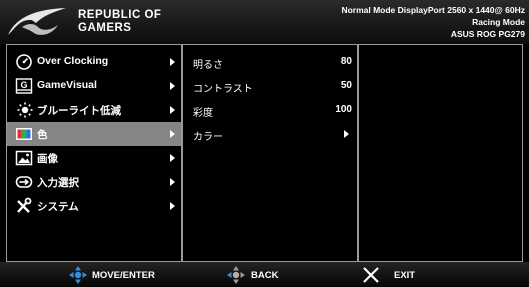 The width and height of the screenshot is (529, 287). I want to click on sub-item-label: 明るさ, so click(208, 65).